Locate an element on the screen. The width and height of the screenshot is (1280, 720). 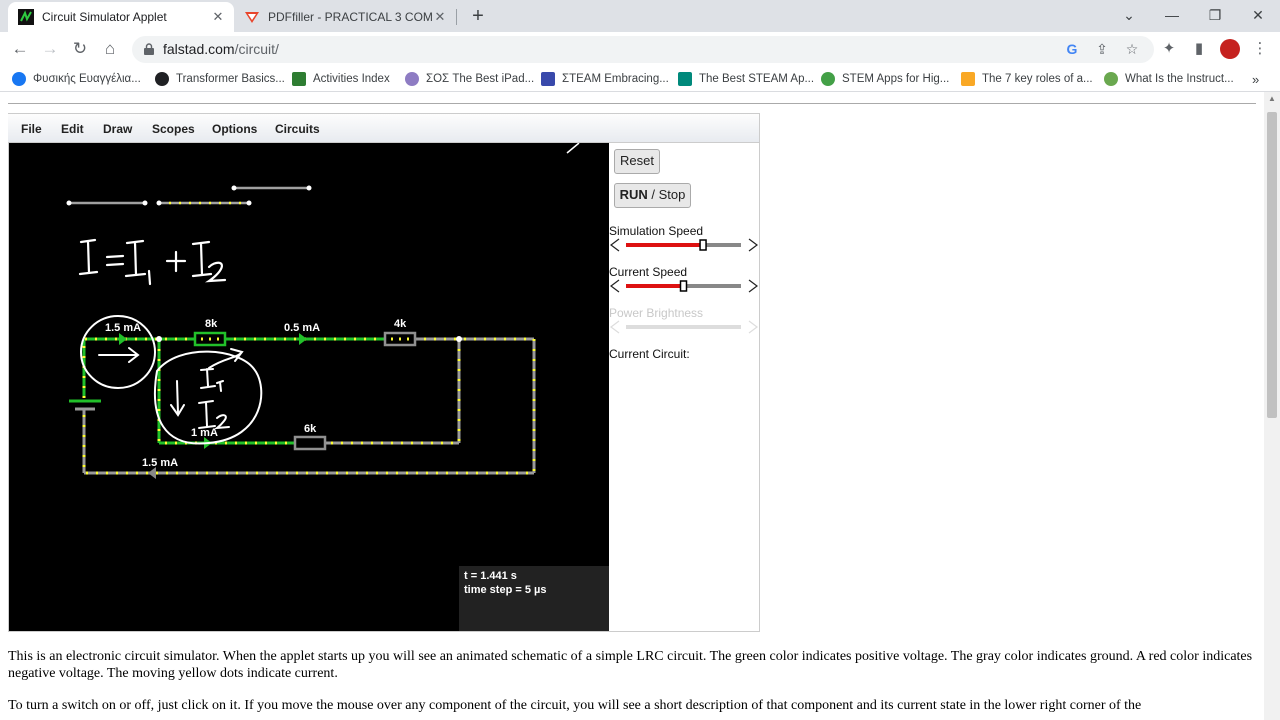
home-icon: ⌂ is located at coordinates (110, 49).